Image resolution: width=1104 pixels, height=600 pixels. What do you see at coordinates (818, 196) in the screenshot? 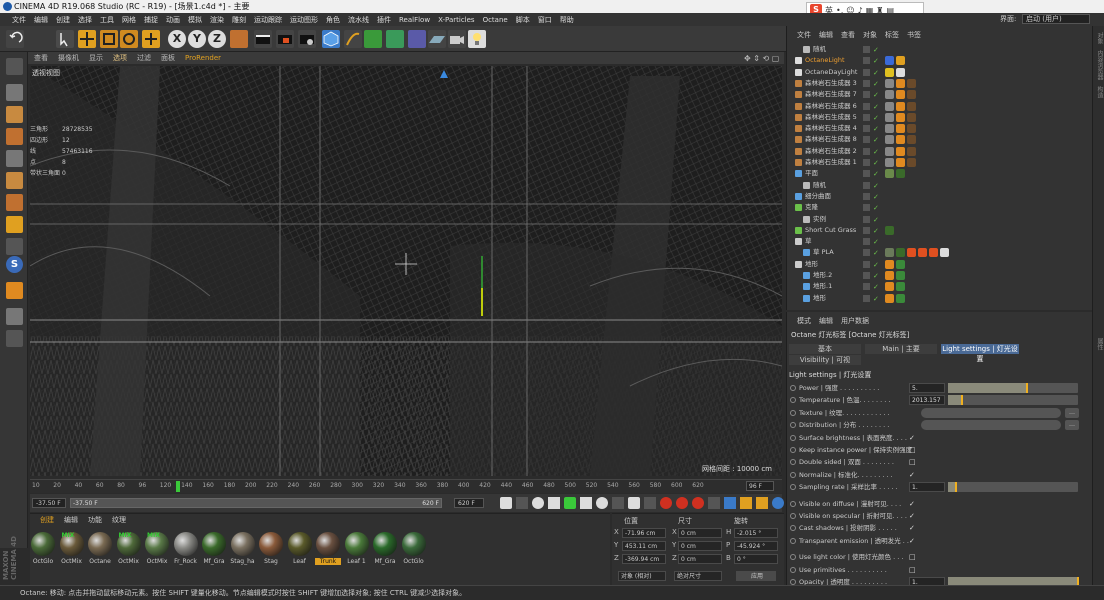
I see `object-name: 细分曲面` at bounding box center [818, 196].